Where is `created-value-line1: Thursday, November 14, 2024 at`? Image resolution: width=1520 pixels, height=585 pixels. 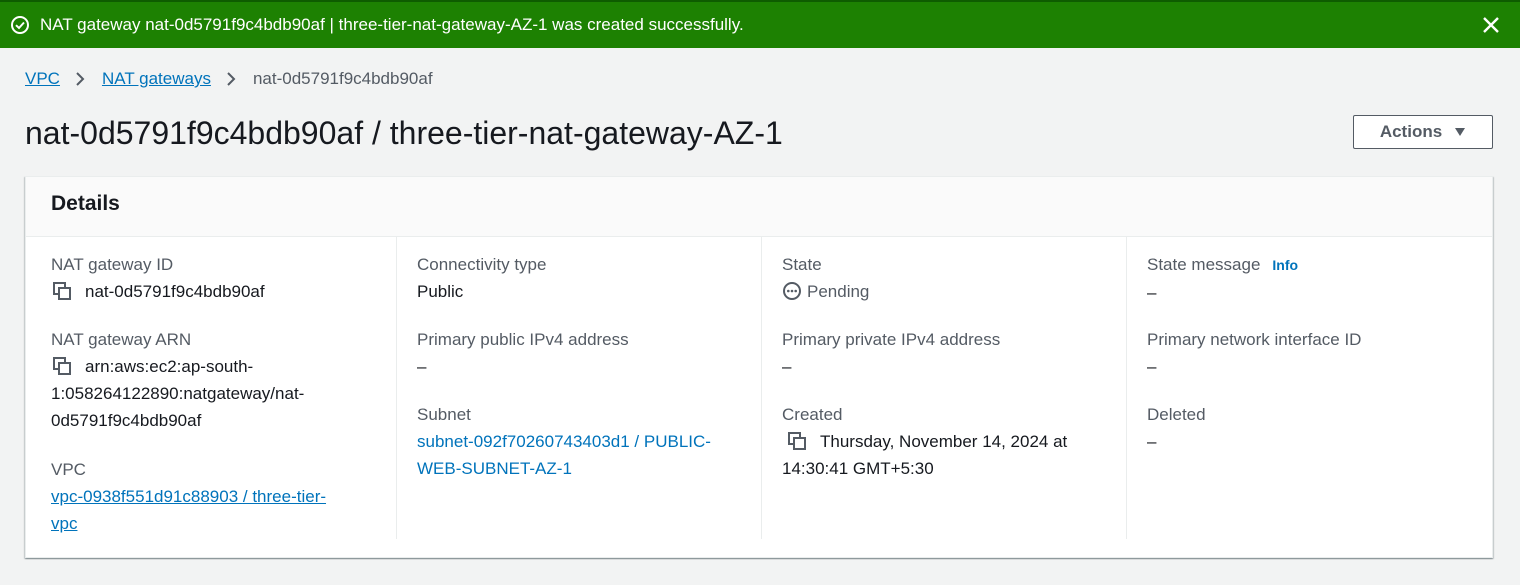
created-value-line1: Thursday, November 14, 2024 at is located at coordinates (944, 441).